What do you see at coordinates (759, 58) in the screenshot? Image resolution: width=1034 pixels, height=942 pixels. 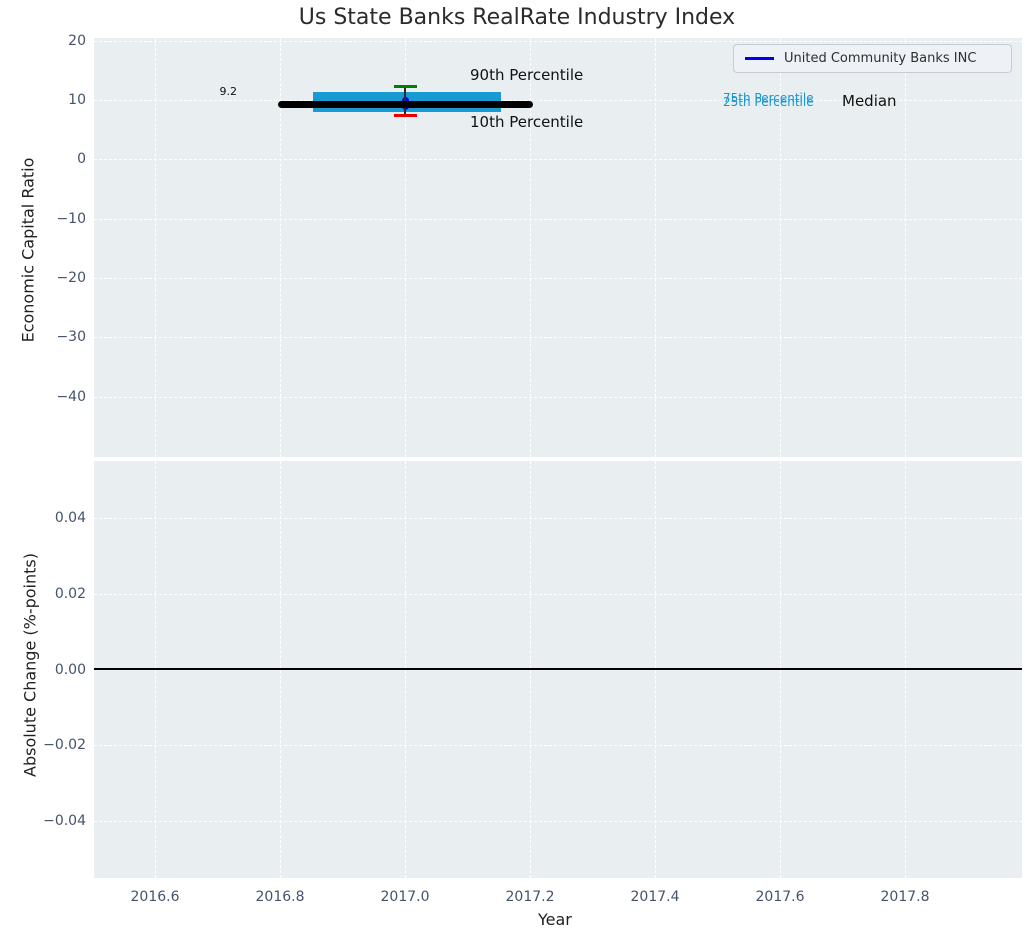 I see `legend-line-swatch` at bounding box center [759, 58].